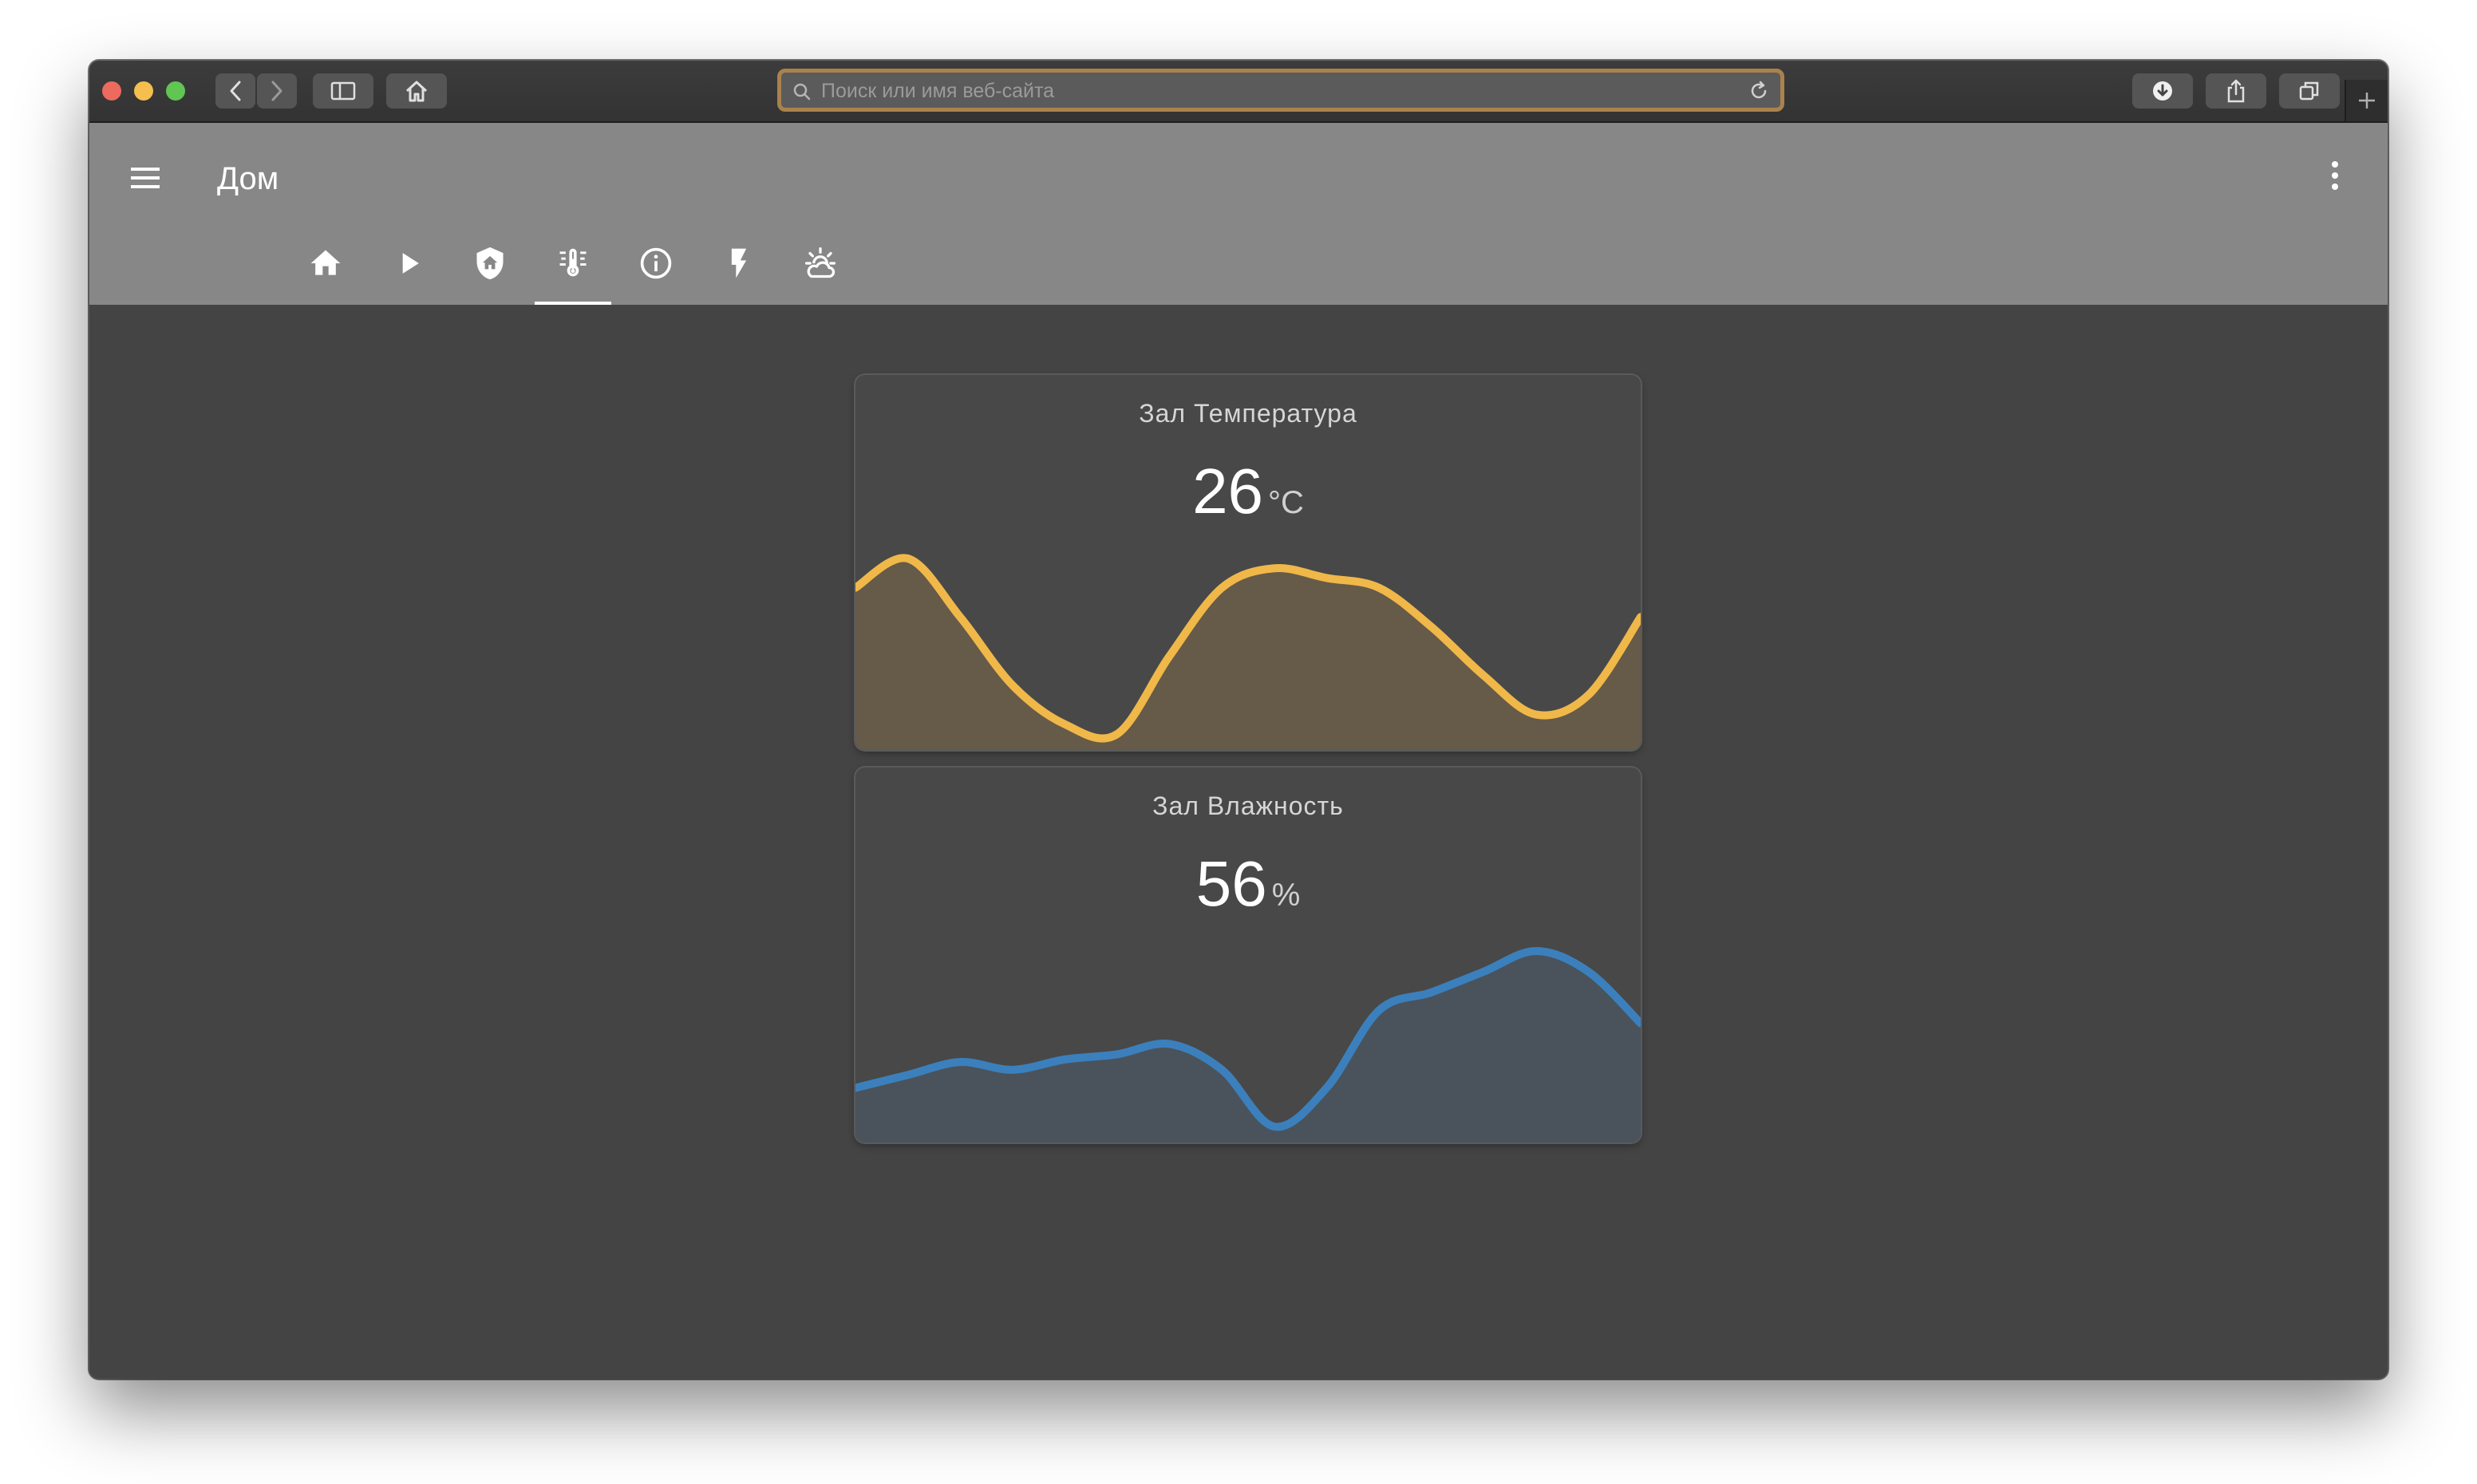 The height and width of the screenshot is (1484, 2477). Describe the element at coordinates (490, 263) in the screenshot. I see `shield-home-icon` at that location.